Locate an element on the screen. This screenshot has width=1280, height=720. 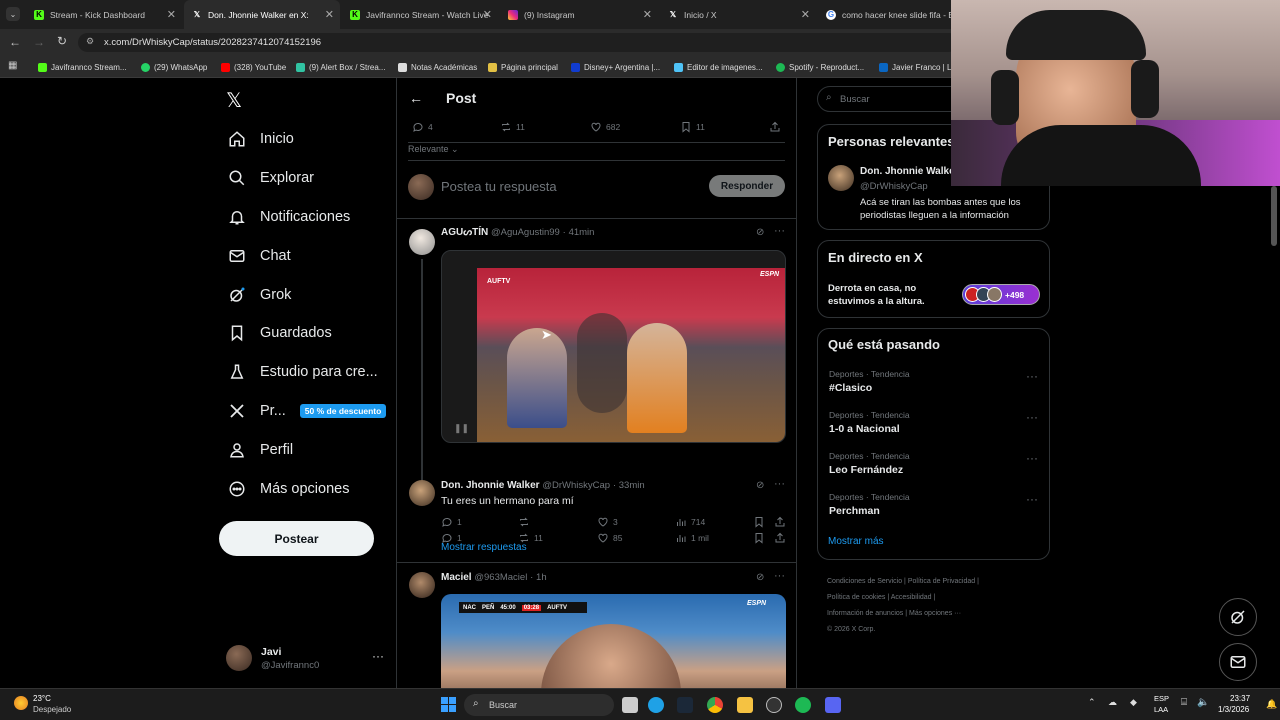
footer-link: Política de cookies is located at coordinates (856, 597).